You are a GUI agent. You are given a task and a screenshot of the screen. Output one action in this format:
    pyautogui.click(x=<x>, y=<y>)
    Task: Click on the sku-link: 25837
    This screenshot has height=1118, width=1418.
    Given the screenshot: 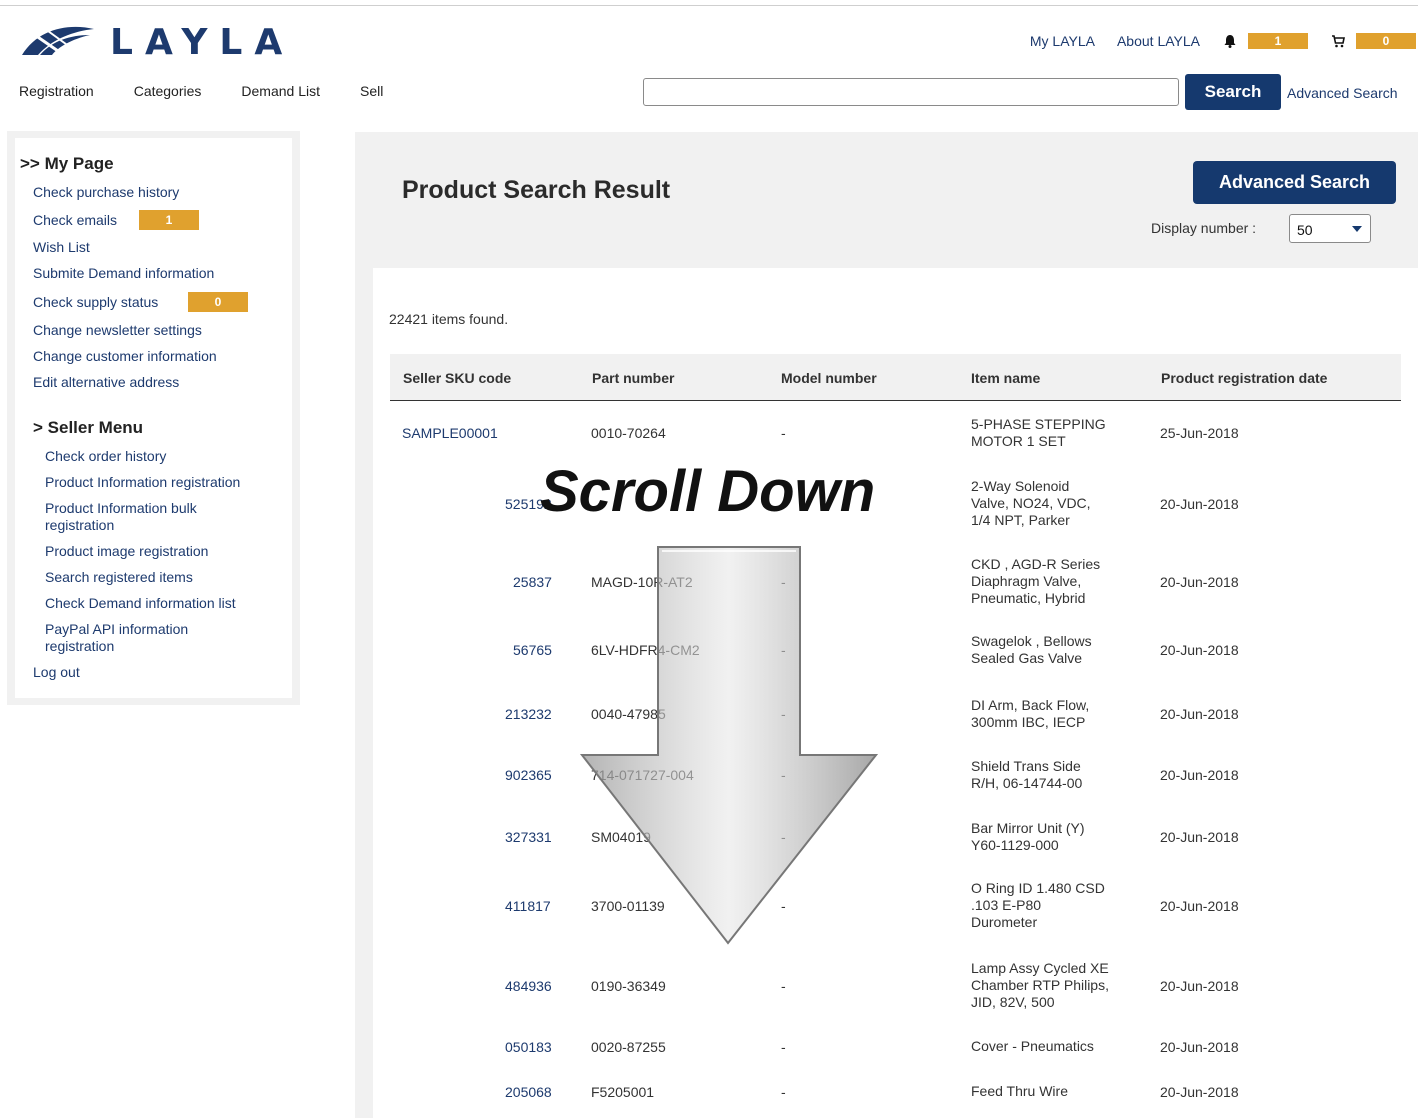 What is the action you would take?
    pyautogui.click(x=532, y=582)
    